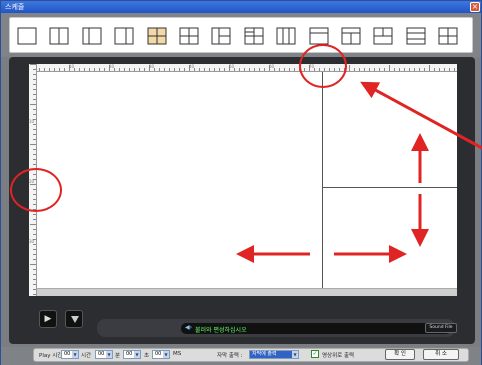 The height and width of the screenshot is (365, 482). What do you see at coordinates (421, 115) in the screenshot?
I see `arrow-pointer-topright` at bounding box center [421, 115].